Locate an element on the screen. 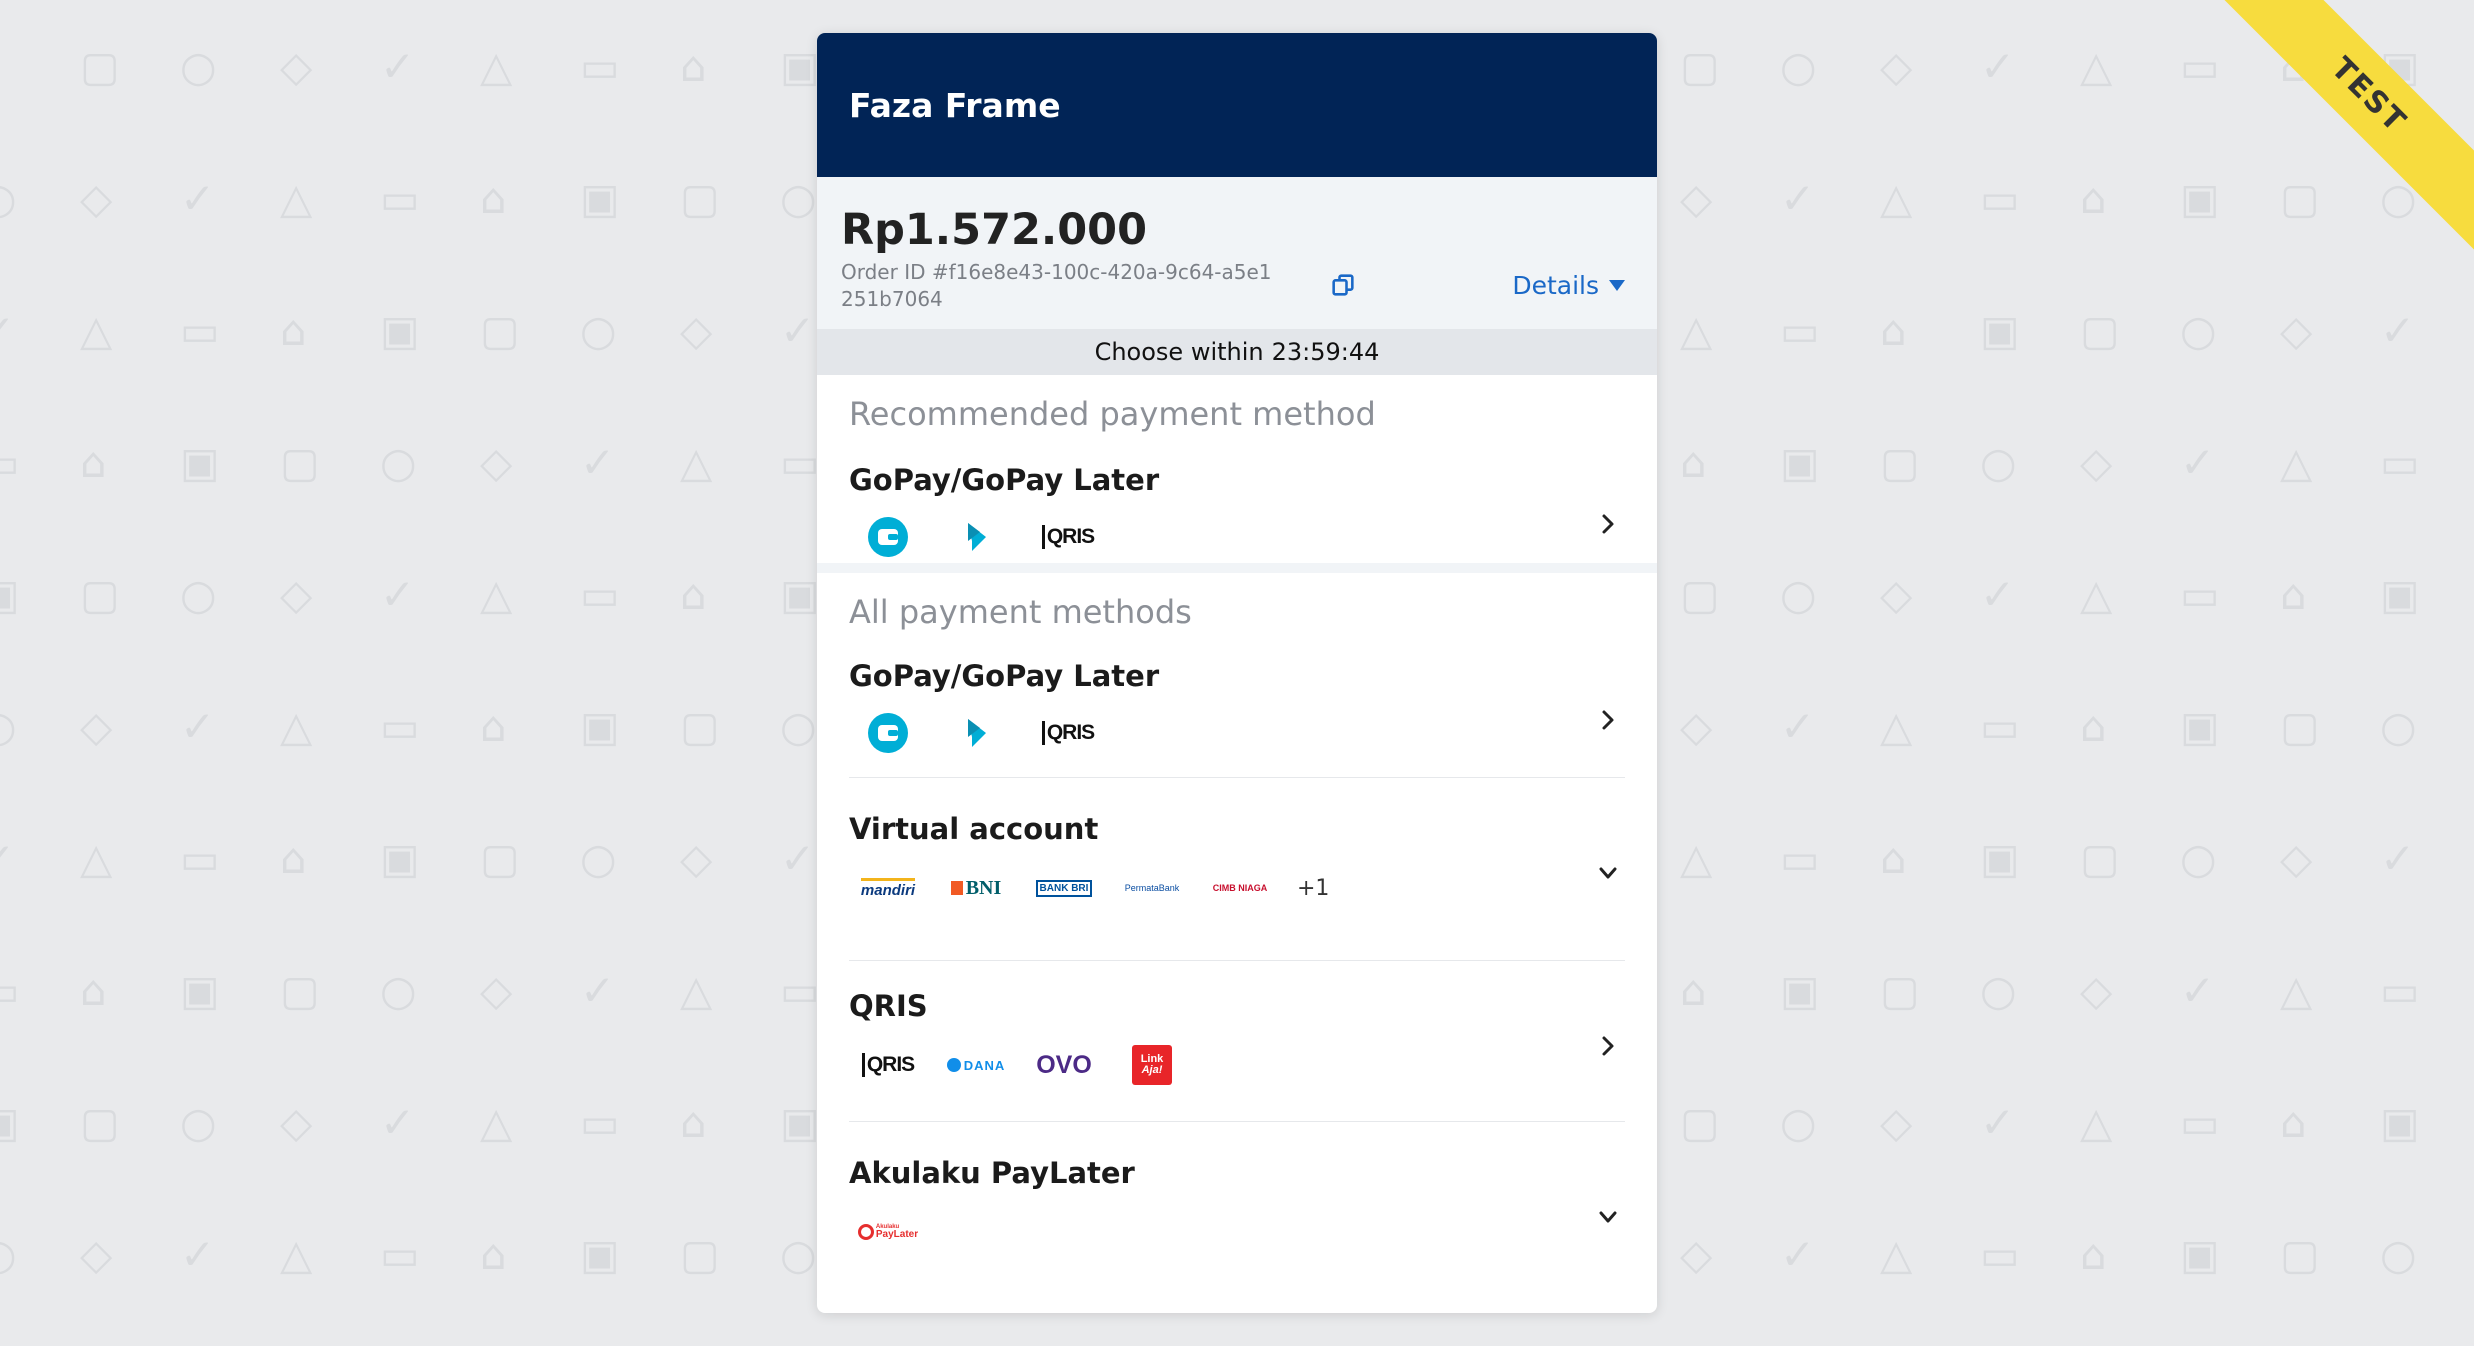 This screenshot has width=2474, height=1346. cimb-logo-text: CIMB NIAGA is located at coordinates (1240, 888).